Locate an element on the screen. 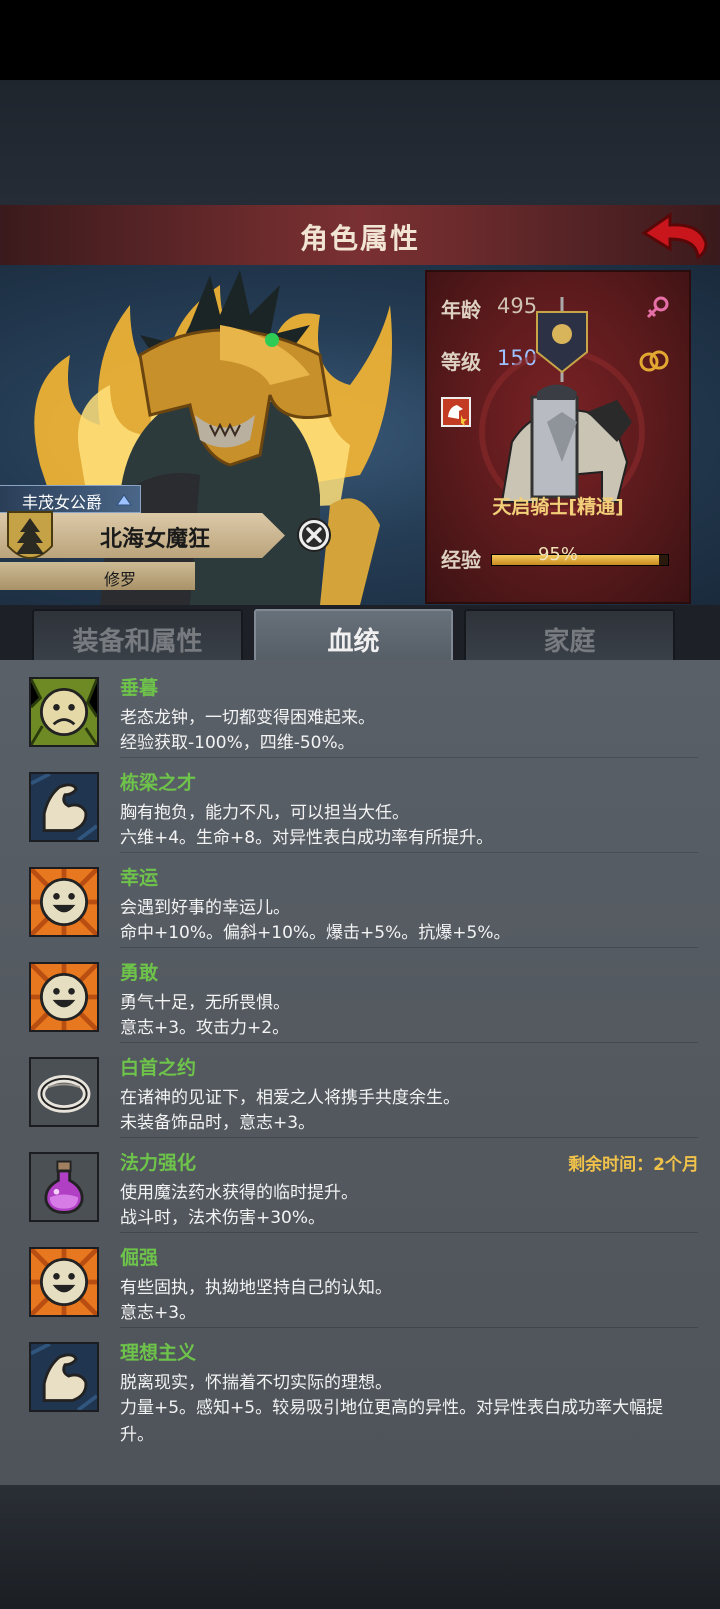 The width and height of the screenshot is (720, 1609). trait-description: 勇气十足，无所畏惧。 is located at coordinates (205, 1003).